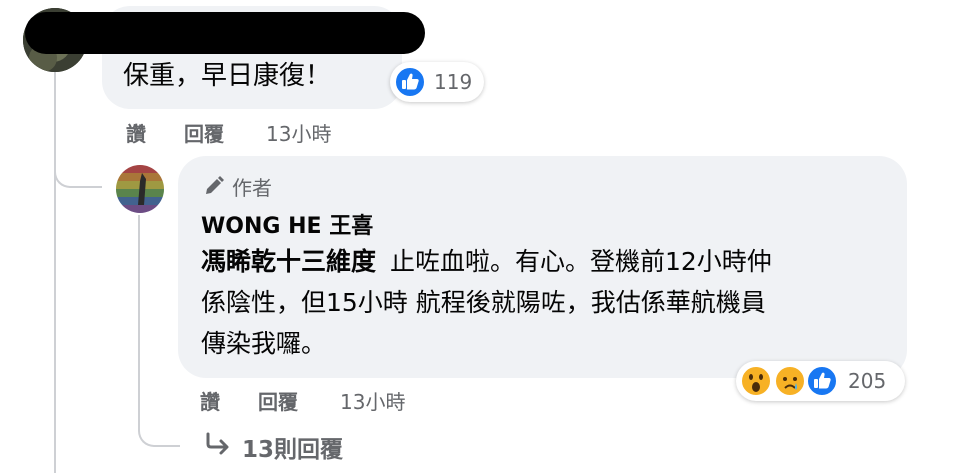 This screenshot has height=473, width=953. I want to click on redacted-author-name, so click(225, 33).